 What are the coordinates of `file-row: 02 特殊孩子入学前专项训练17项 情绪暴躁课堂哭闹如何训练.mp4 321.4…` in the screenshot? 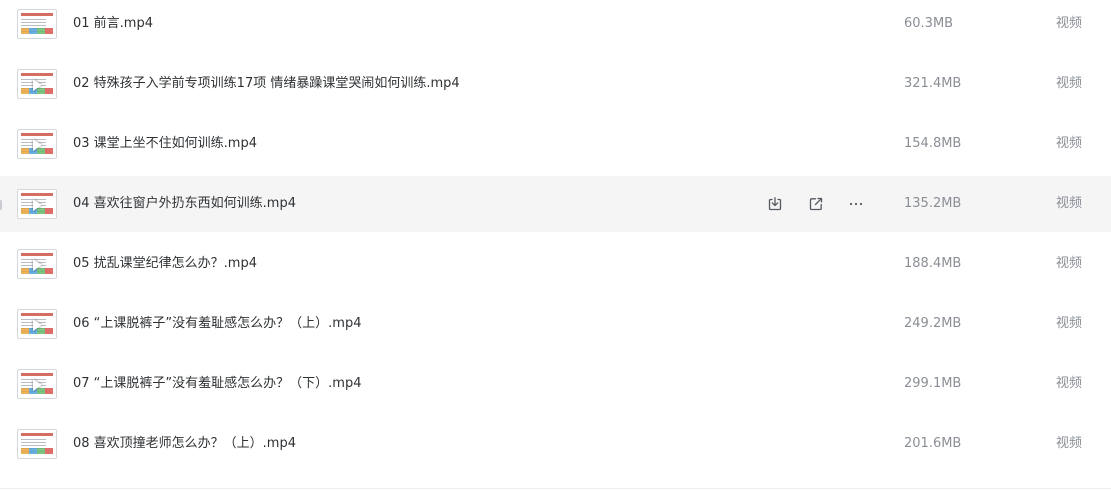 It's located at (555, 84).